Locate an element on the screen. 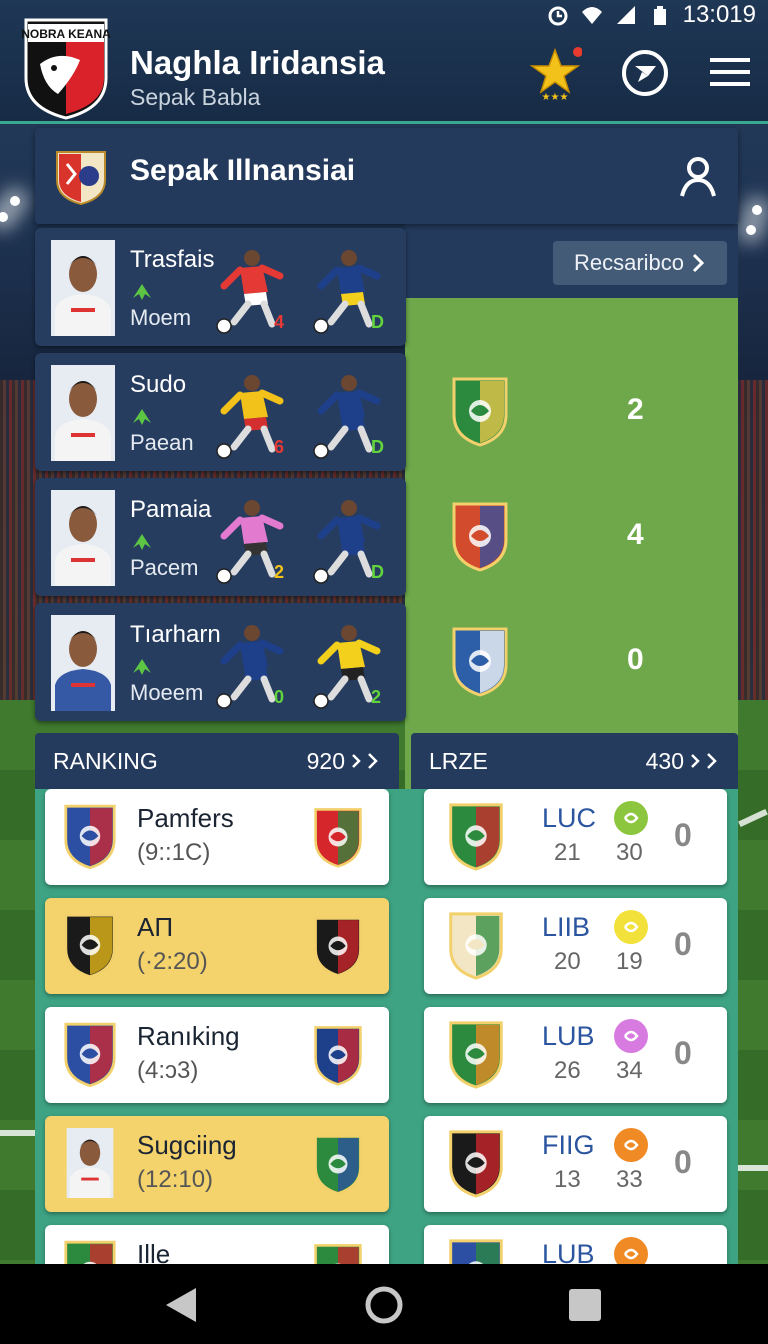  lrze-title: LRZE is located at coordinates (458, 760).